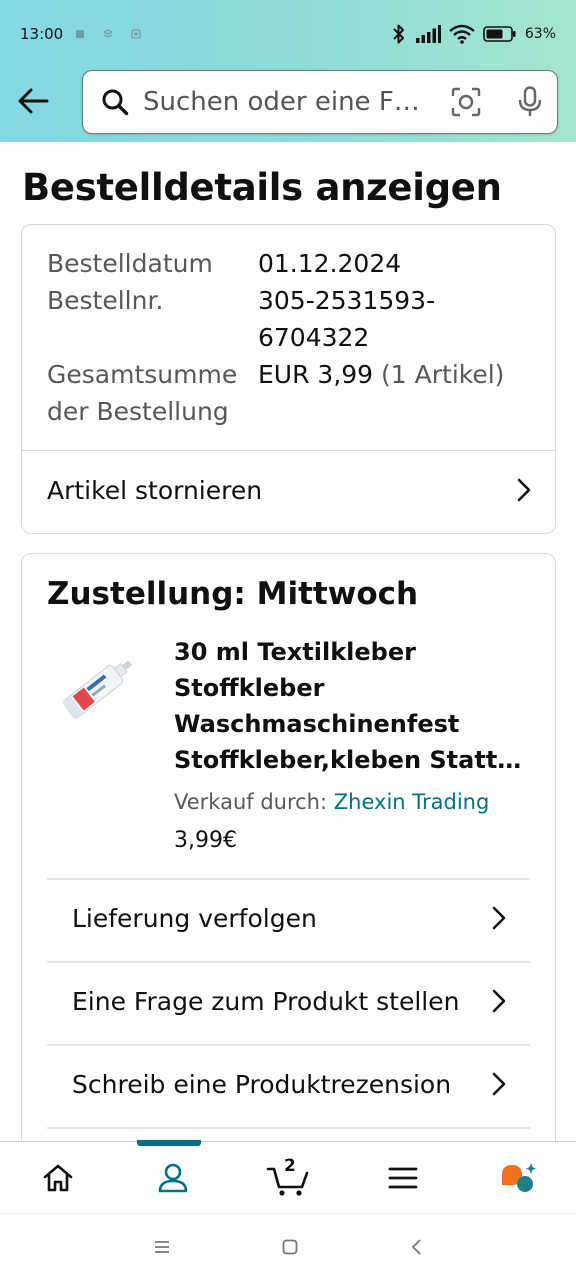 The height and width of the screenshot is (1280, 576). What do you see at coordinates (317, 724) in the screenshot?
I see `product-title-line: Waschmaschinenfest` at bounding box center [317, 724].